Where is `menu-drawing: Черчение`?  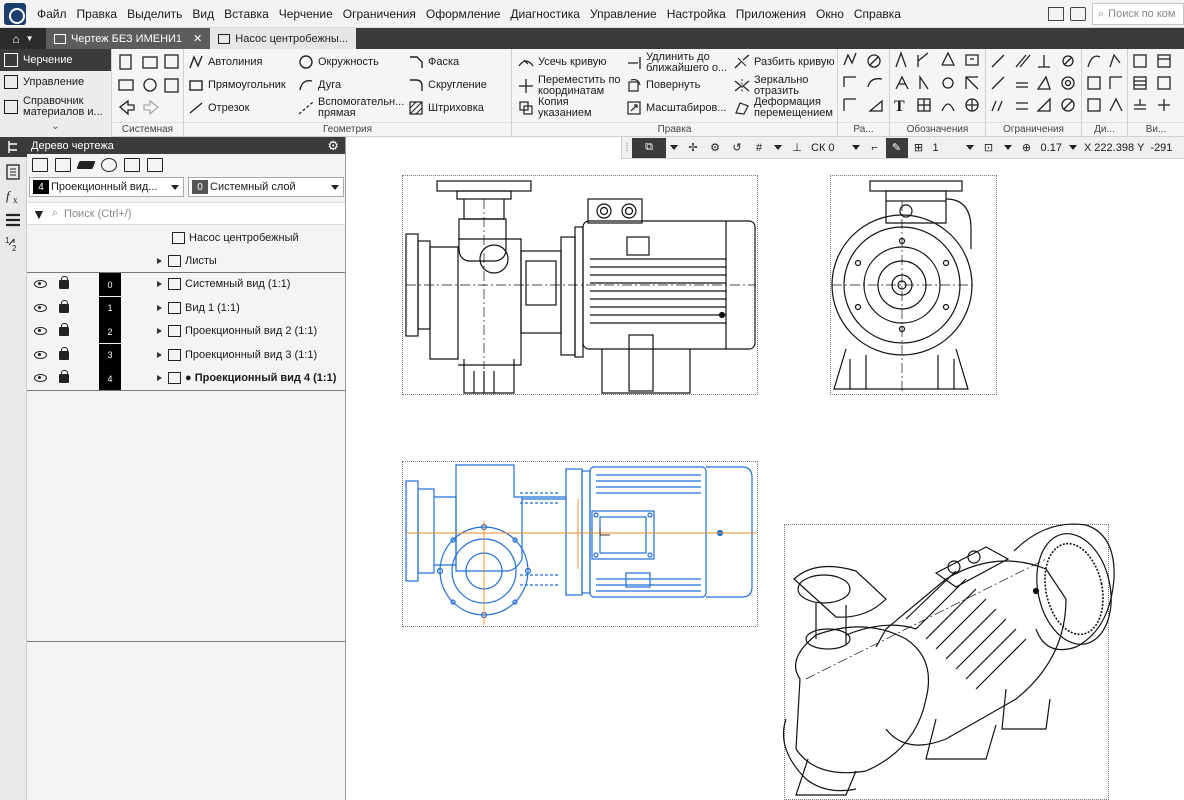
menu-drawing: Черчение is located at coordinates (306, 14).